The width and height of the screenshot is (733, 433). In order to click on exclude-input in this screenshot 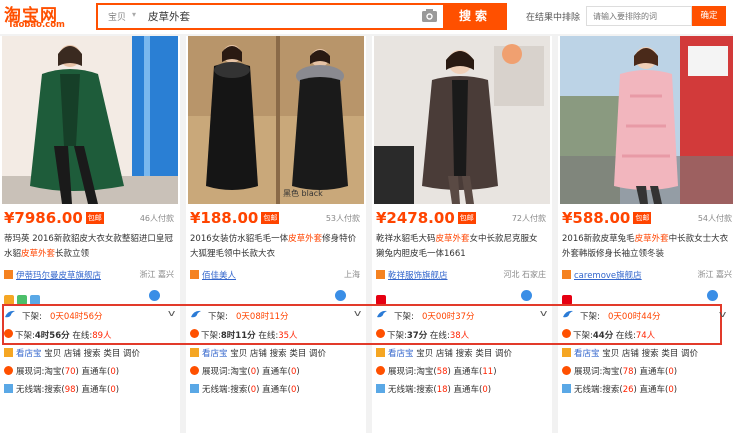, I will do `click(639, 16)`.